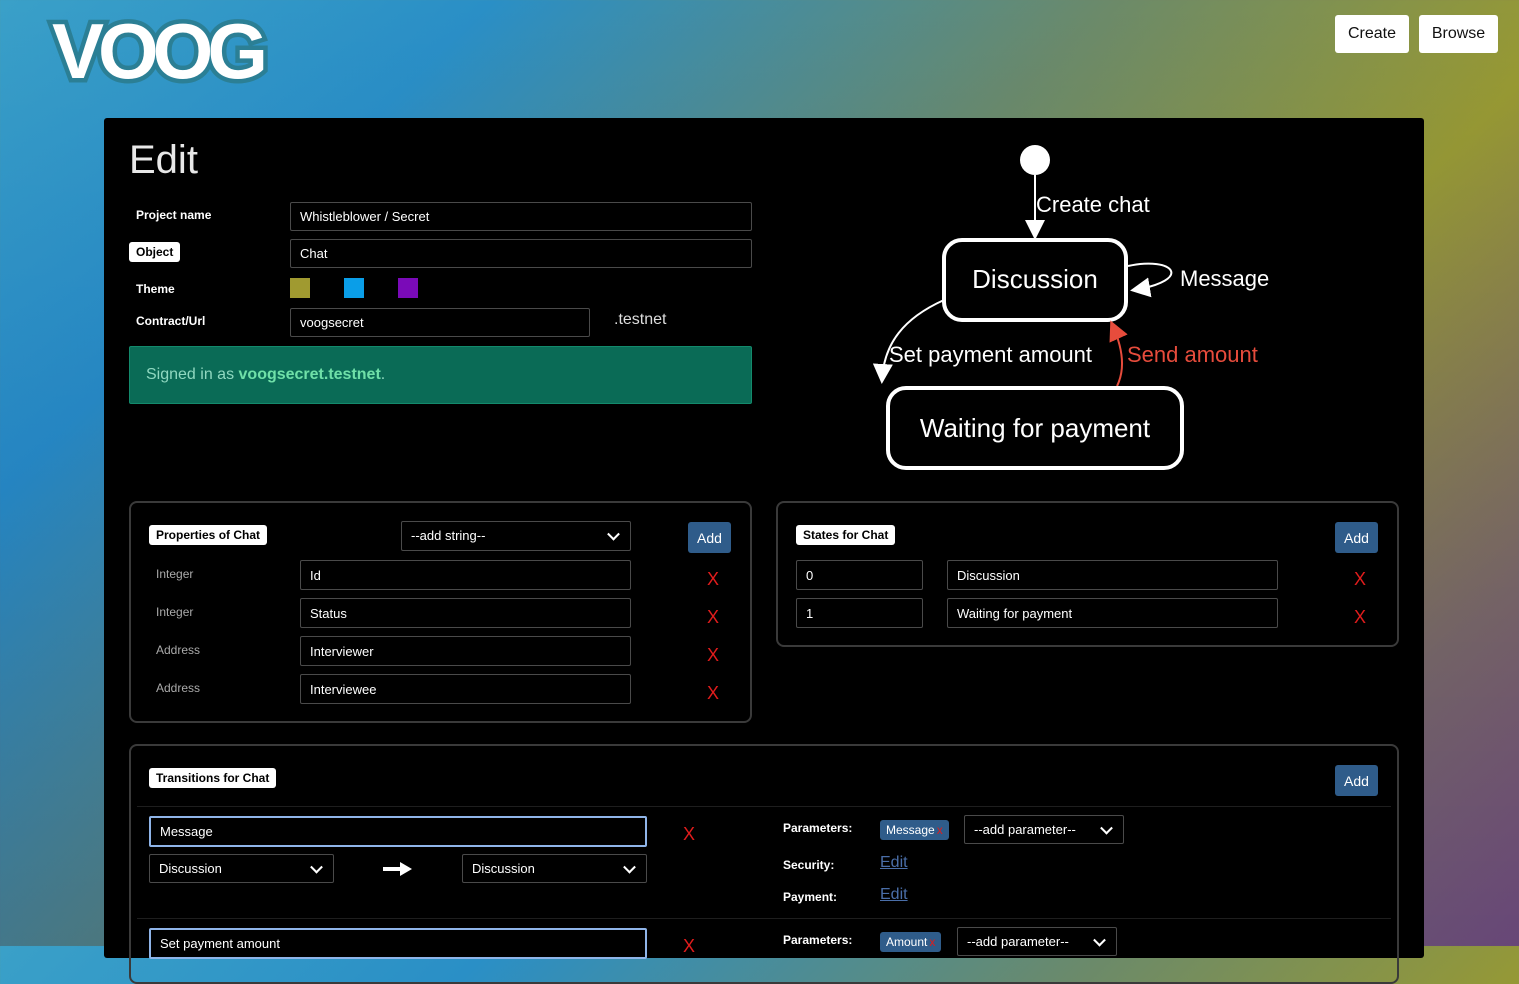  I want to click on add-property-button: Add, so click(709, 537).